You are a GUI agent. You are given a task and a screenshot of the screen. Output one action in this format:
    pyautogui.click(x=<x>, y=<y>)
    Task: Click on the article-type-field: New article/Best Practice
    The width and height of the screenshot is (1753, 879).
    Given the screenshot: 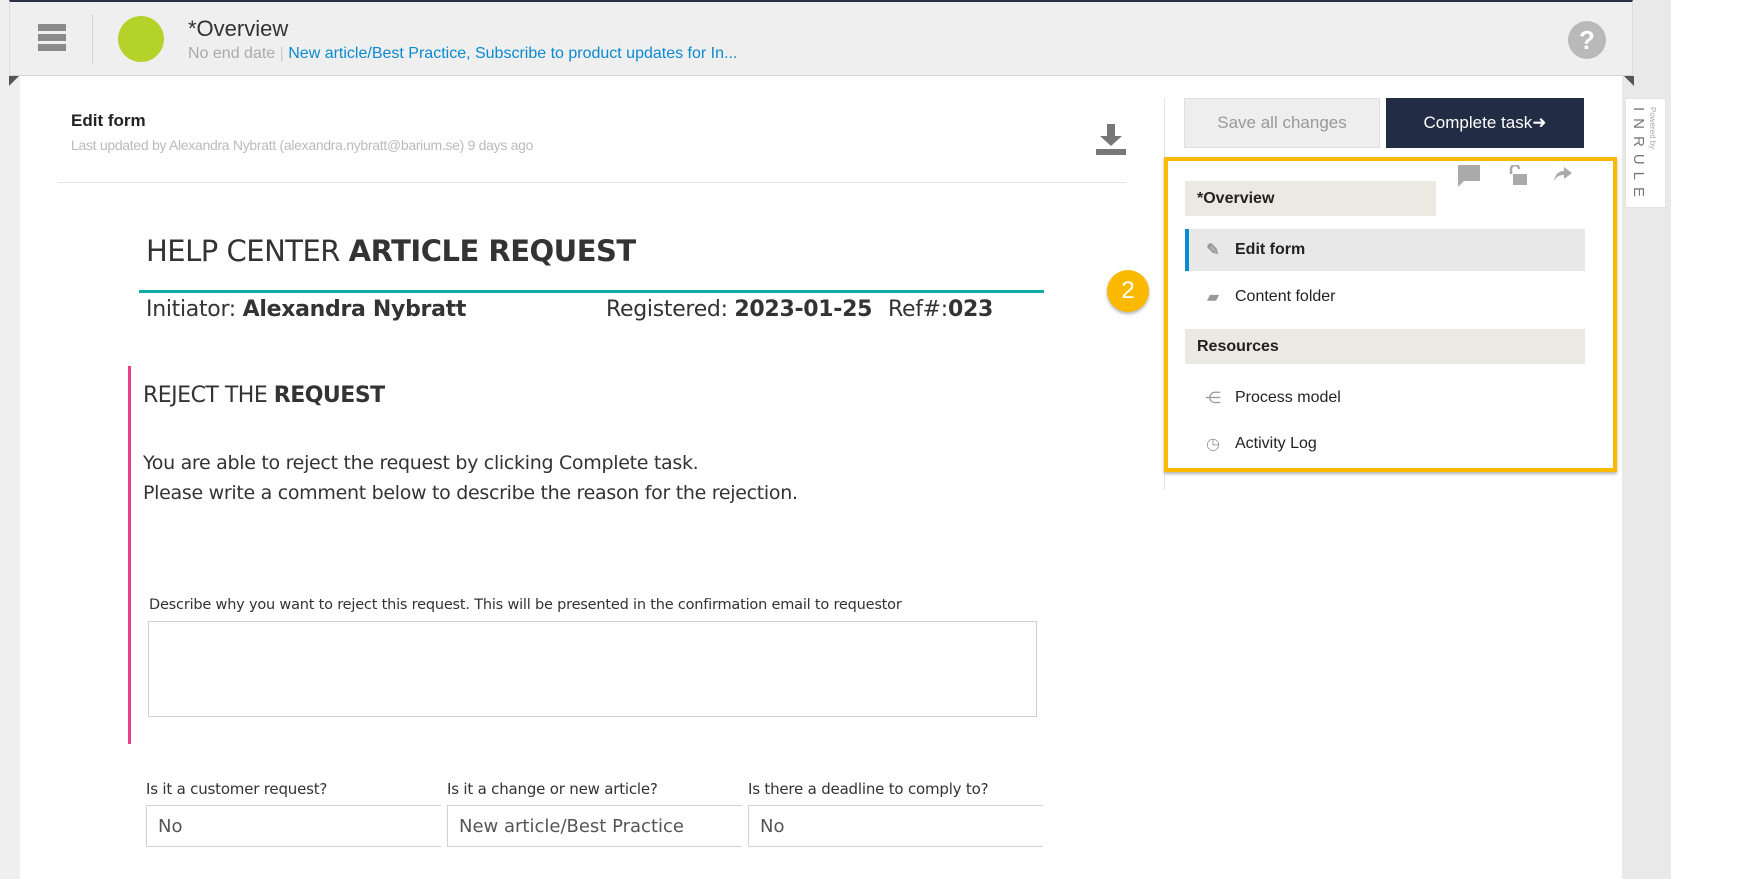 What is the action you would take?
    pyautogui.click(x=594, y=826)
    